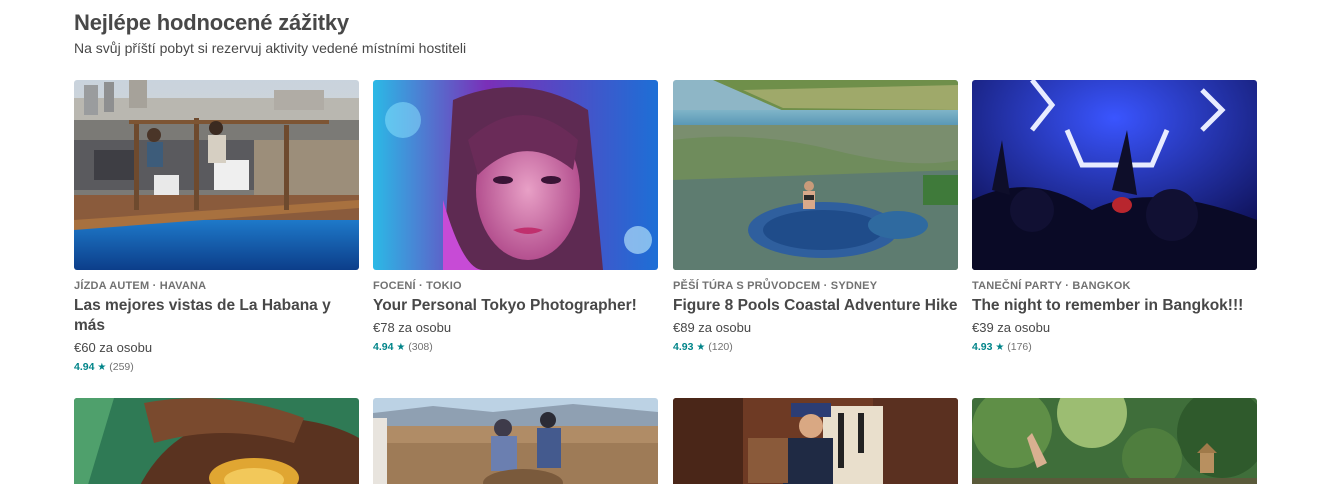  What do you see at coordinates (211, 22) in the screenshot?
I see `section-title: Nejlépe hodnocené zážitky` at bounding box center [211, 22].